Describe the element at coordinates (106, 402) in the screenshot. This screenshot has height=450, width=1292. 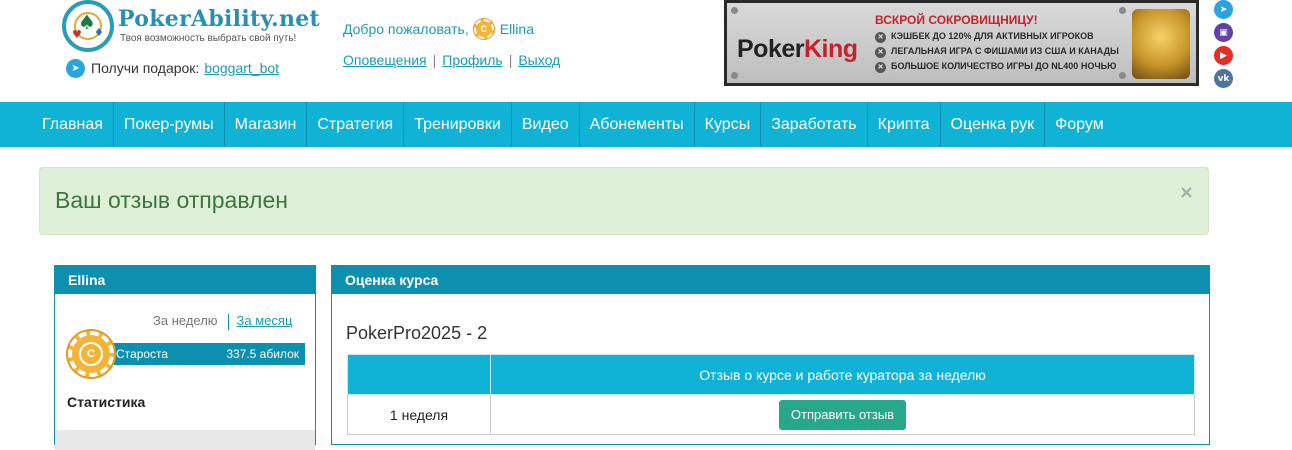
I see `stats-title: Статистика` at that location.